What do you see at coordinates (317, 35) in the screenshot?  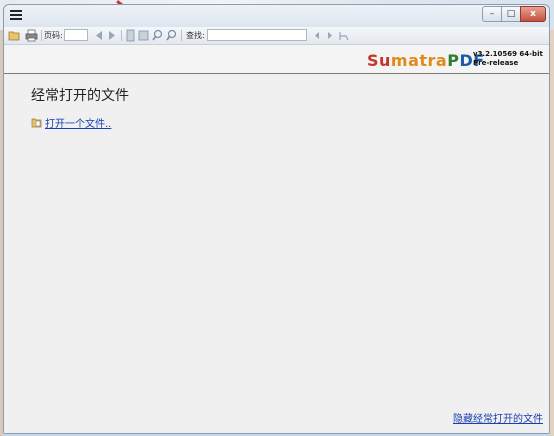 I see `find-prev-icon` at bounding box center [317, 35].